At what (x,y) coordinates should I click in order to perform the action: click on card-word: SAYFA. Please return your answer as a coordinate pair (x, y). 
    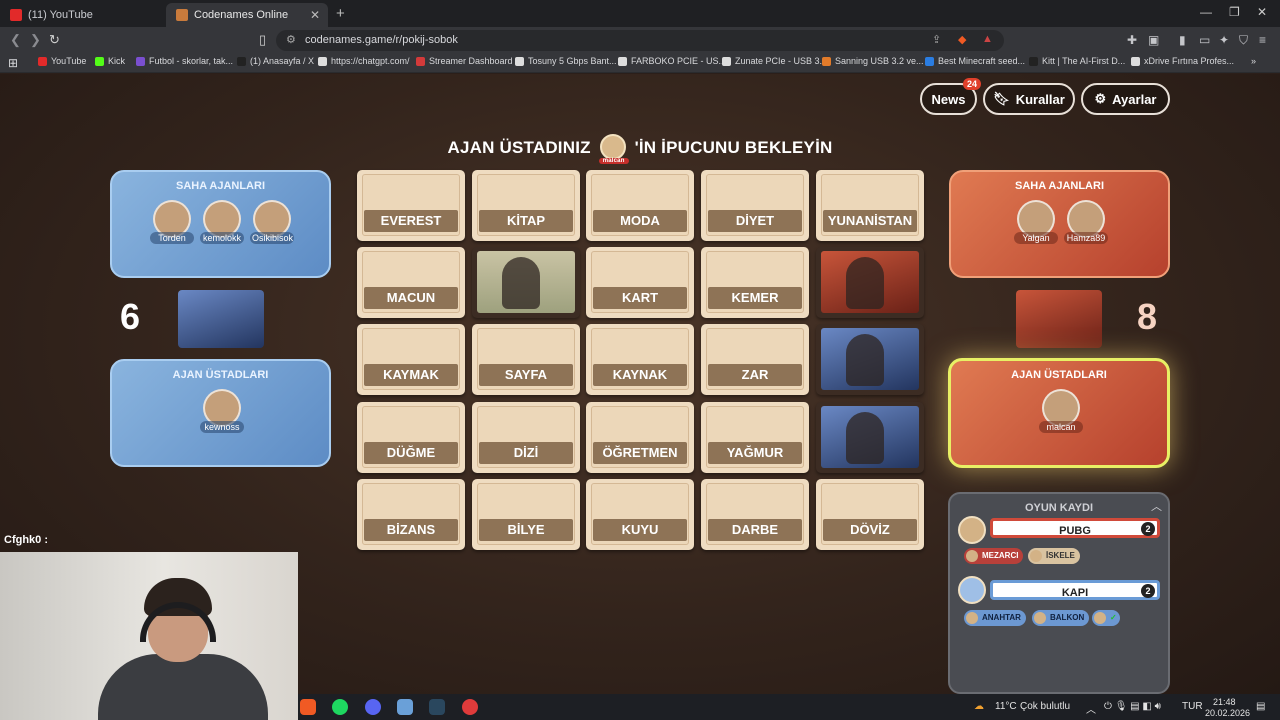
    Looking at the image, I should click on (526, 375).